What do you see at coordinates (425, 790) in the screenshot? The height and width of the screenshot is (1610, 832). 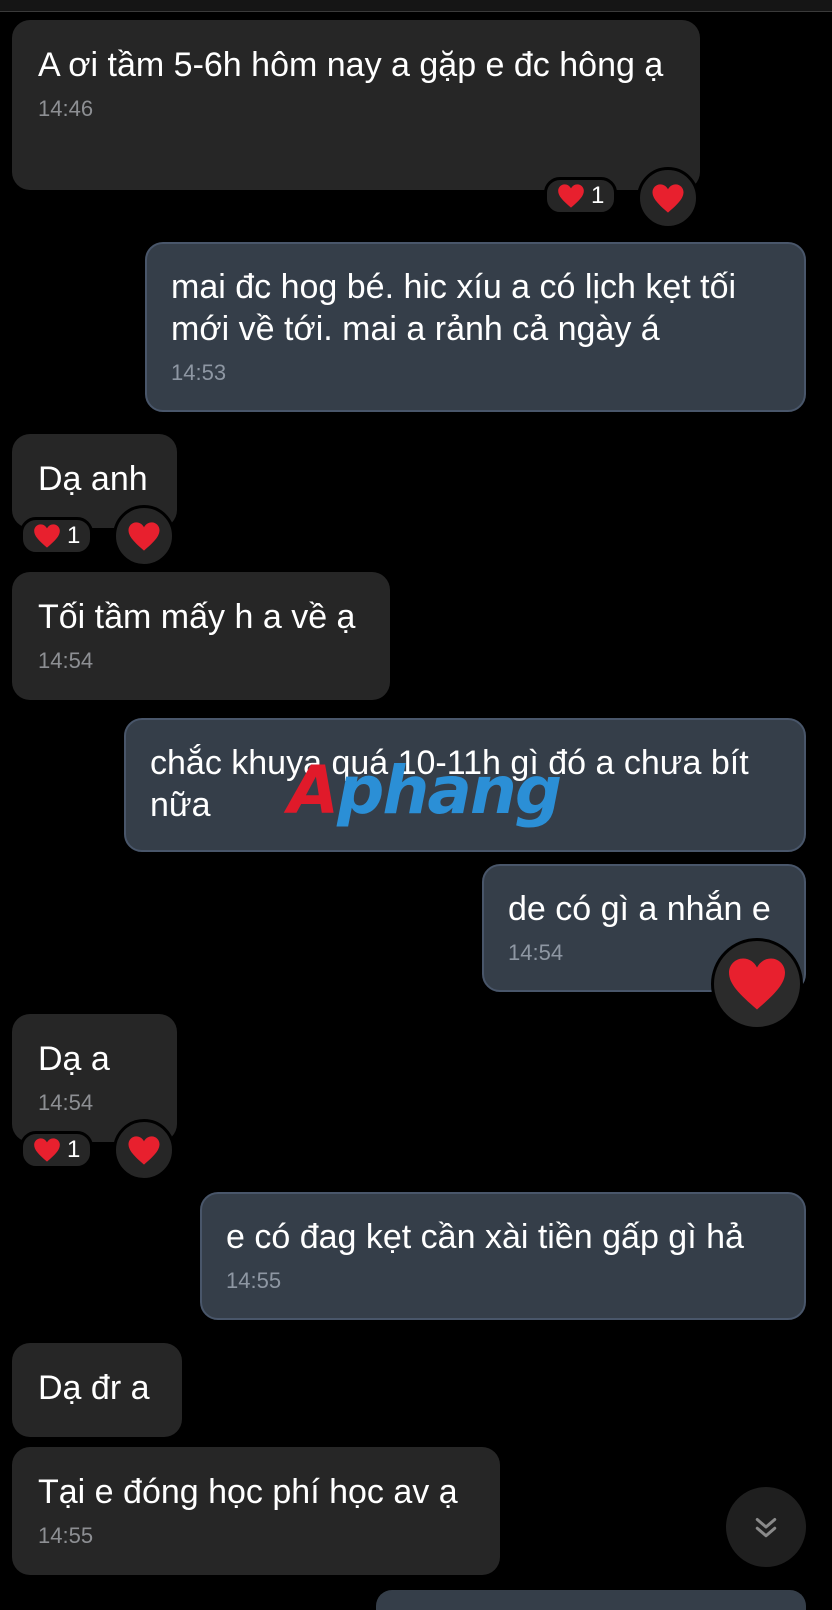 I see `watermark-logo: Aphang` at bounding box center [425, 790].